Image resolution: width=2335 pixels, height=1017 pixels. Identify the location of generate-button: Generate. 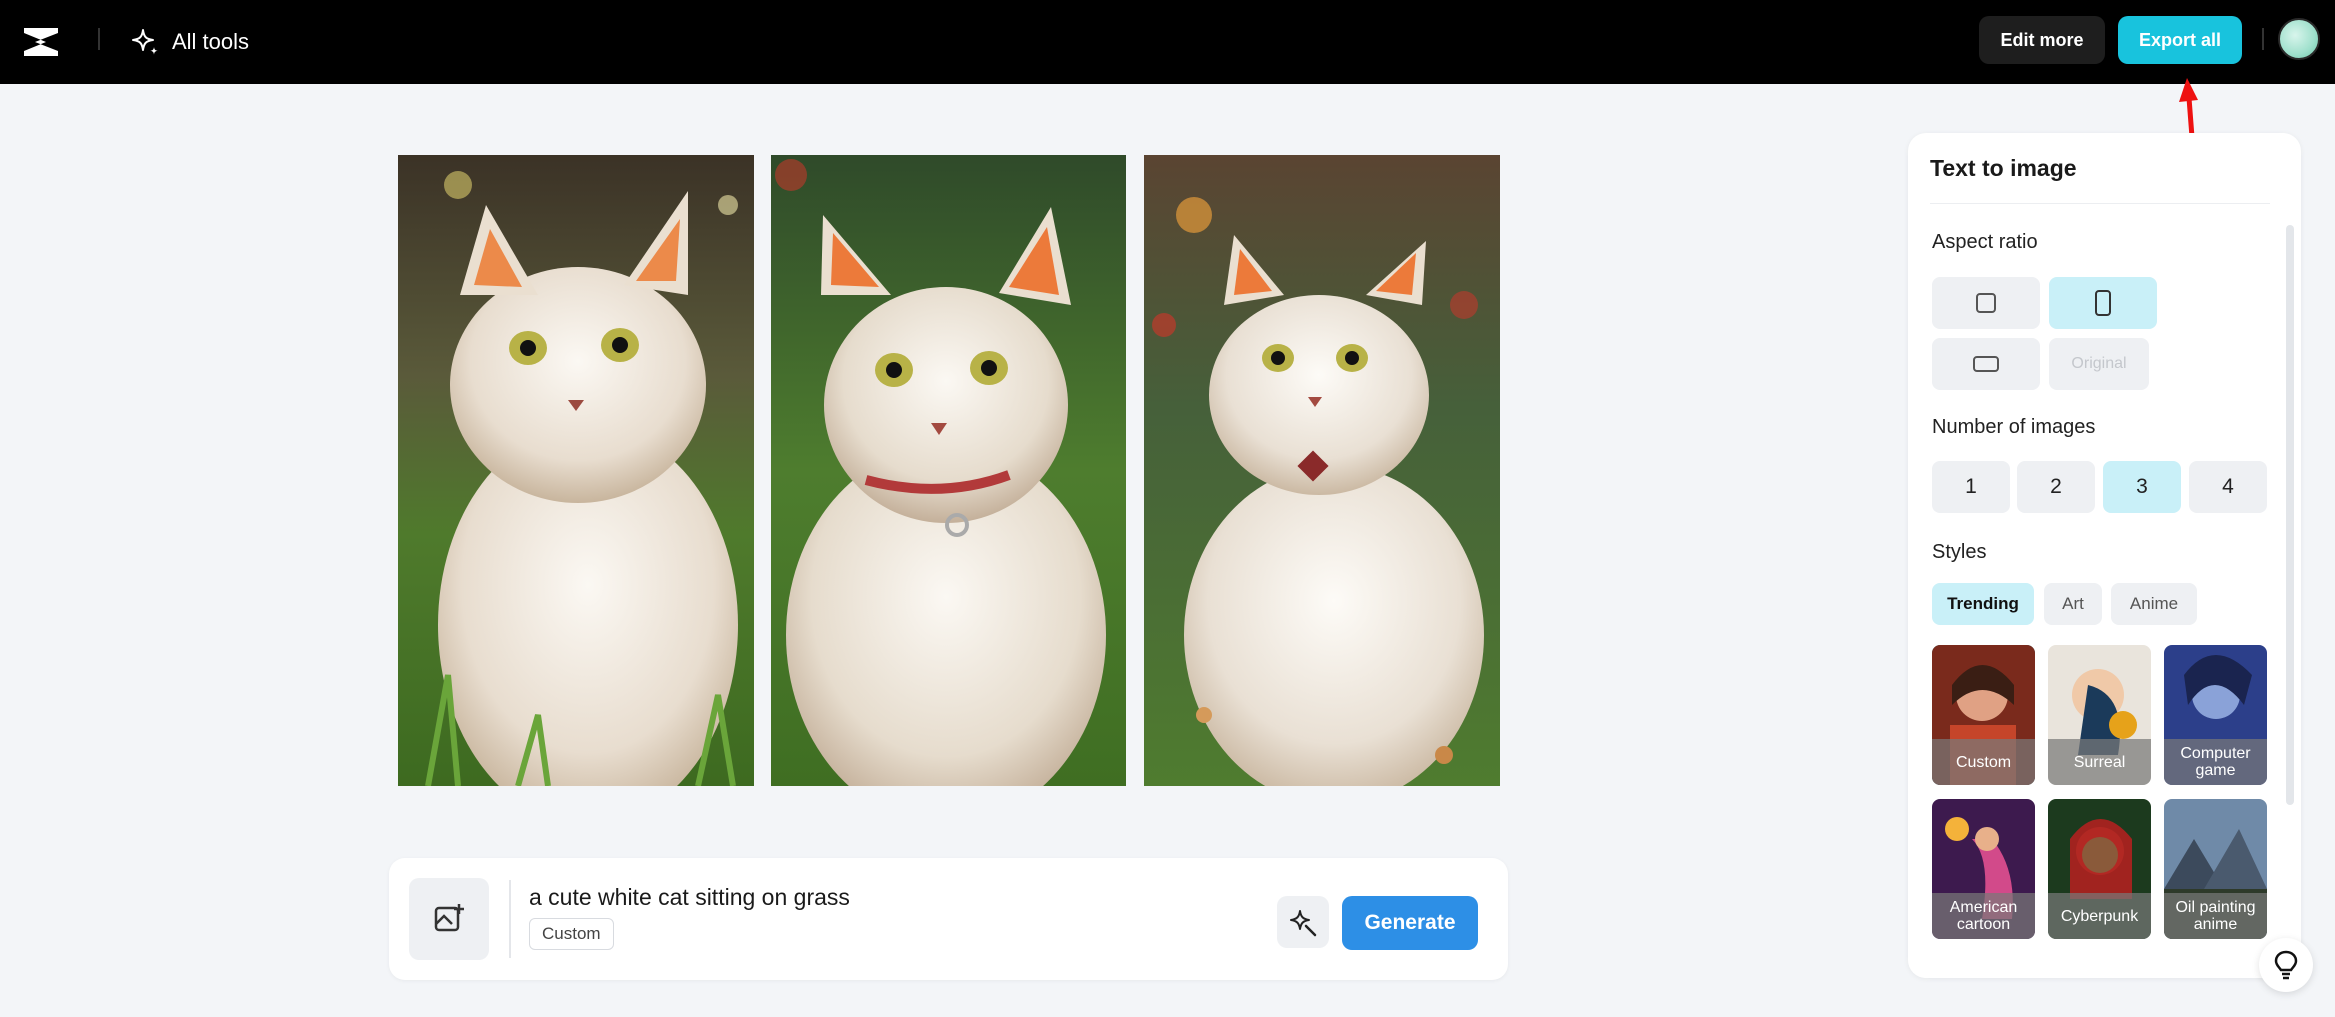
(1410, 923).